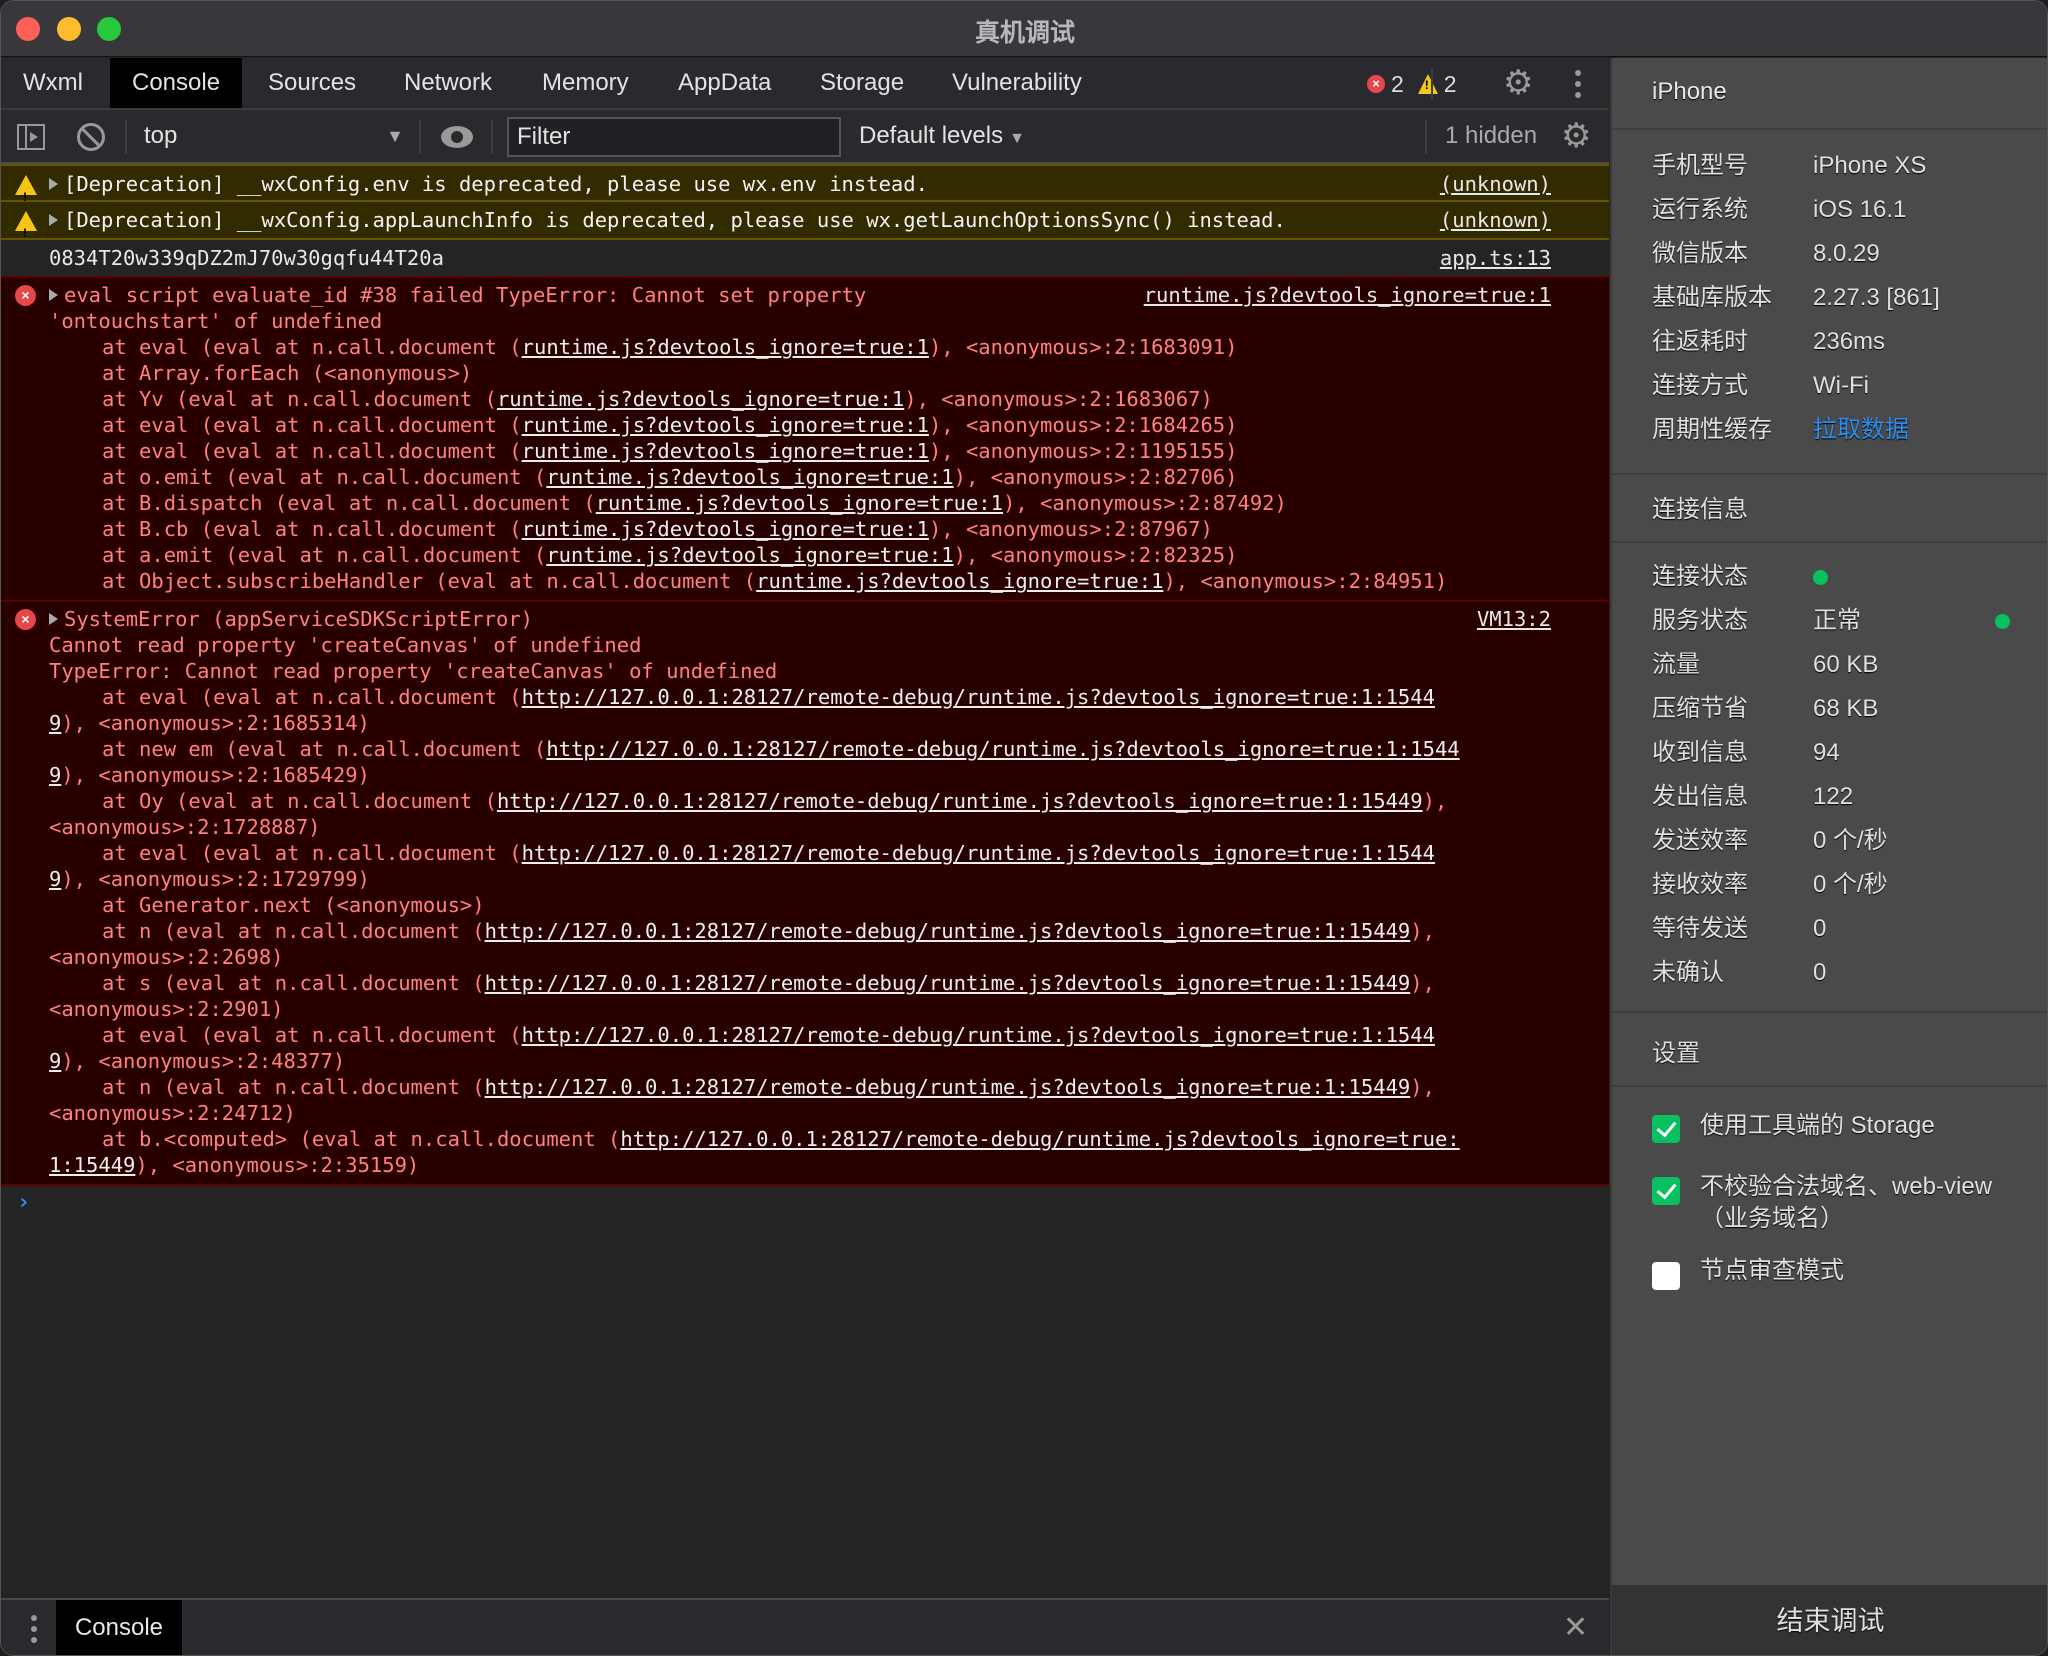  I want to click on fetch-data-link: 拉取数据, so click(1861, 430).